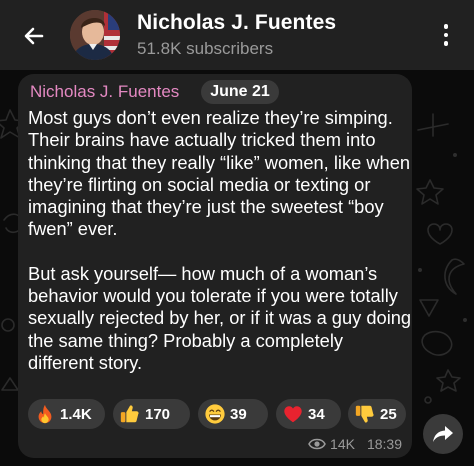 This screenshot has height=466, width=474. Describe the element at coordinates (446, 35) in the screenshot. I see `more-vertical-icon` at that location.